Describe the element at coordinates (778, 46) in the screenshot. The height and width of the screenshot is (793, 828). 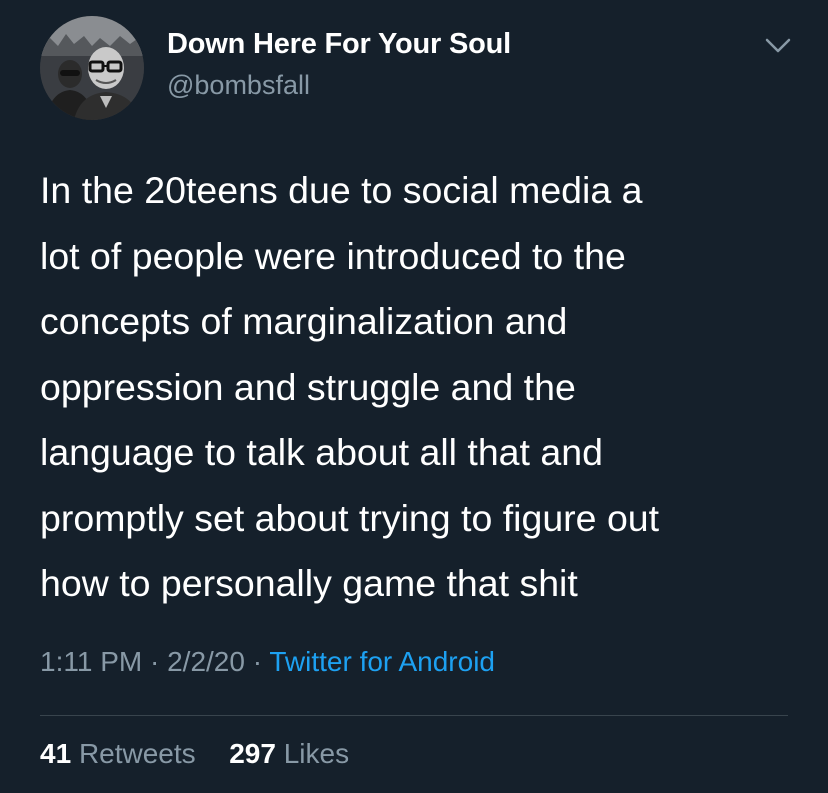
I see `chevron-down-icon` at that location.